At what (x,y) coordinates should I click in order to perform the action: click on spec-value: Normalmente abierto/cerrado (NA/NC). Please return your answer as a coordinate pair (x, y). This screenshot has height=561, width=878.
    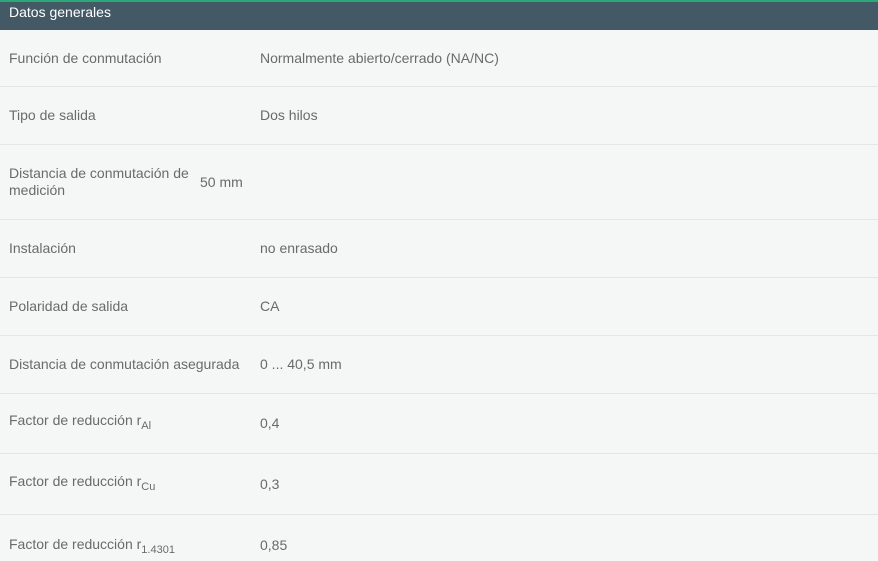
    Looking at the image, I should click on (379, 57).